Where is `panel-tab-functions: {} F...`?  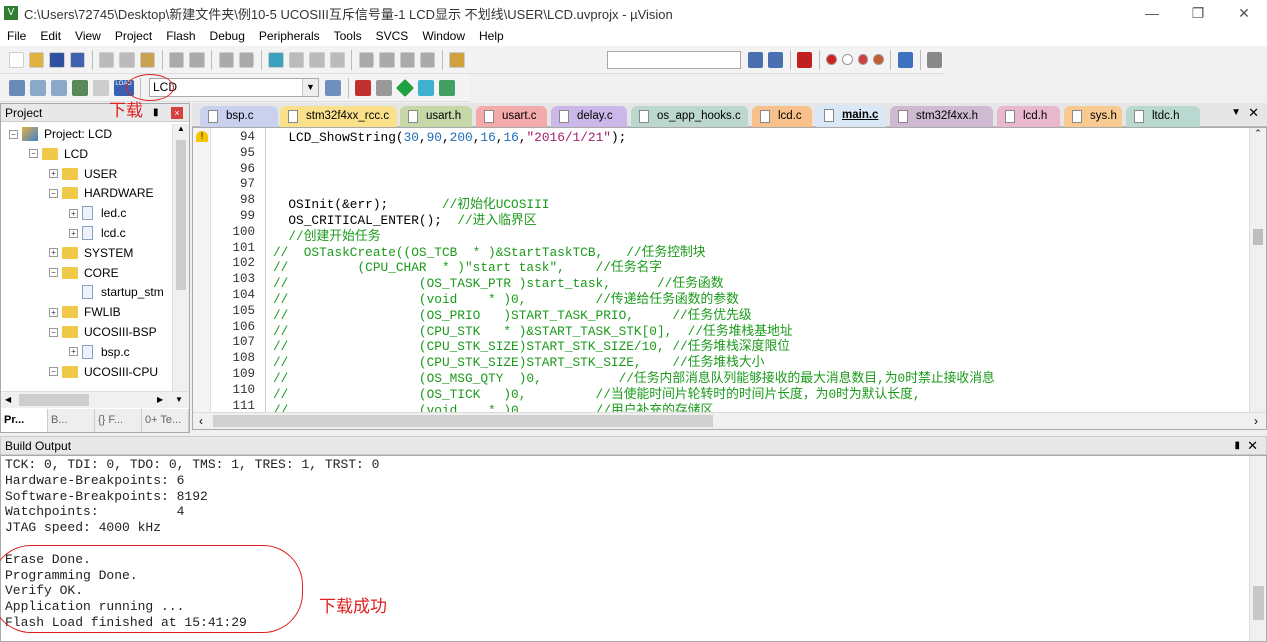
panel-tab-functions: {} F... is located at coordinates (118, 420).